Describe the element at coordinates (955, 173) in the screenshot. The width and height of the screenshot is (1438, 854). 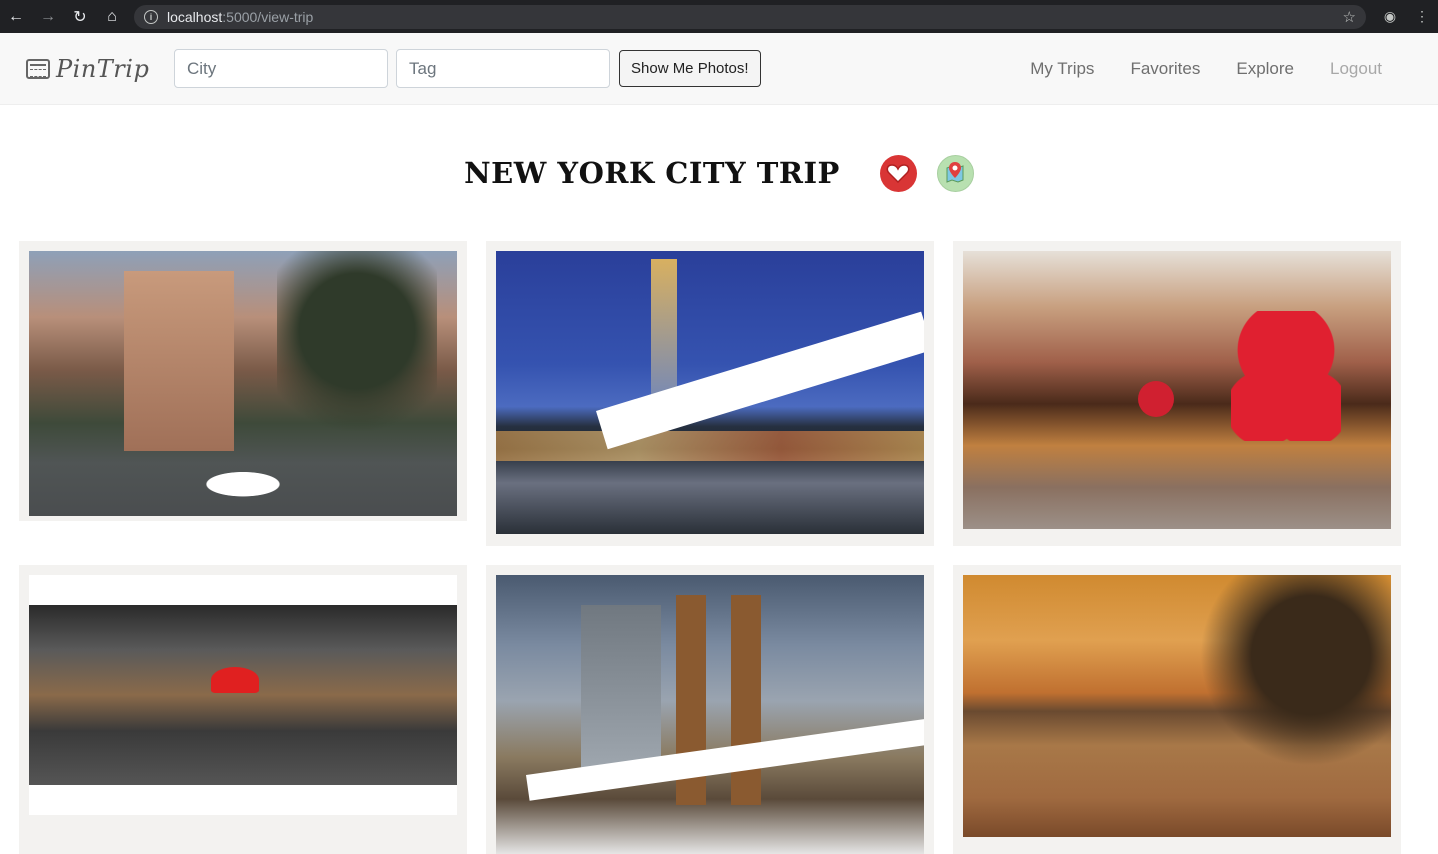
I see `map-pin-icon` at that location.